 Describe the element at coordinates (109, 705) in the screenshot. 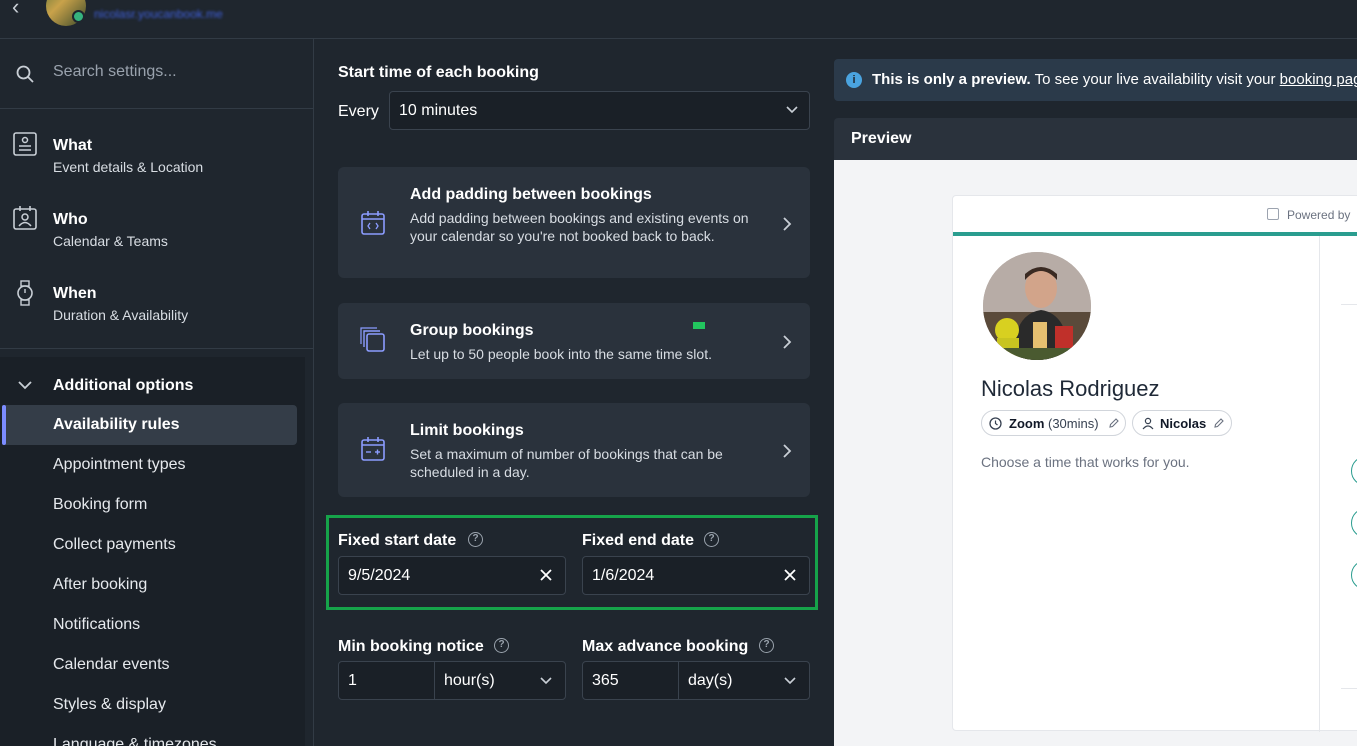

I see `sidebar-item-styles-display: Styles & display` at that location.